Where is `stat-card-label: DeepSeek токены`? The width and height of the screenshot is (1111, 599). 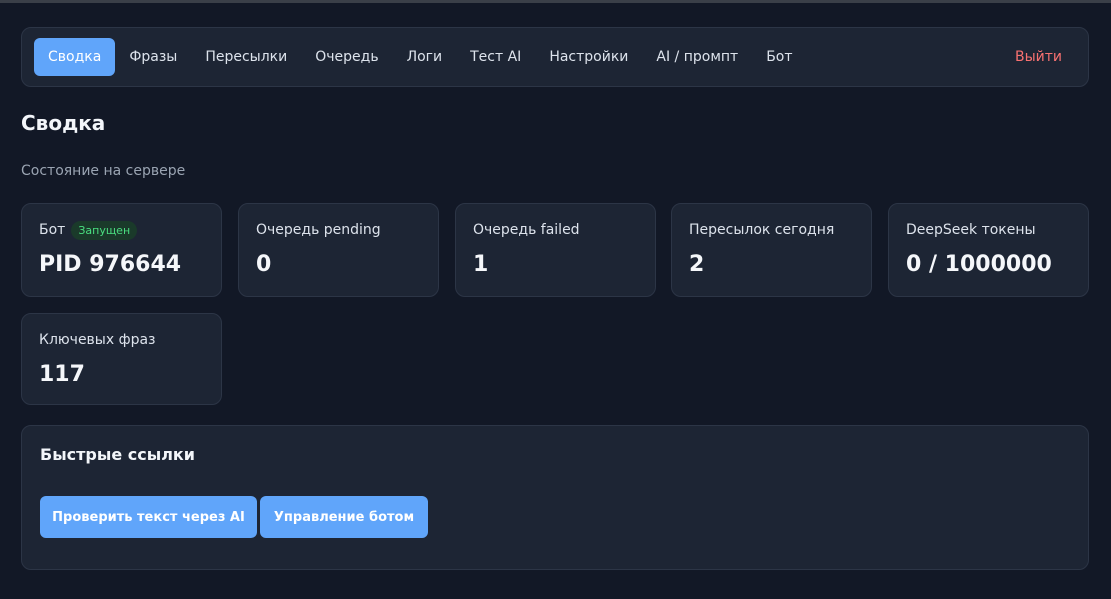 stat-card-label: DeepSeek токены is located at coordinates (971, 230).